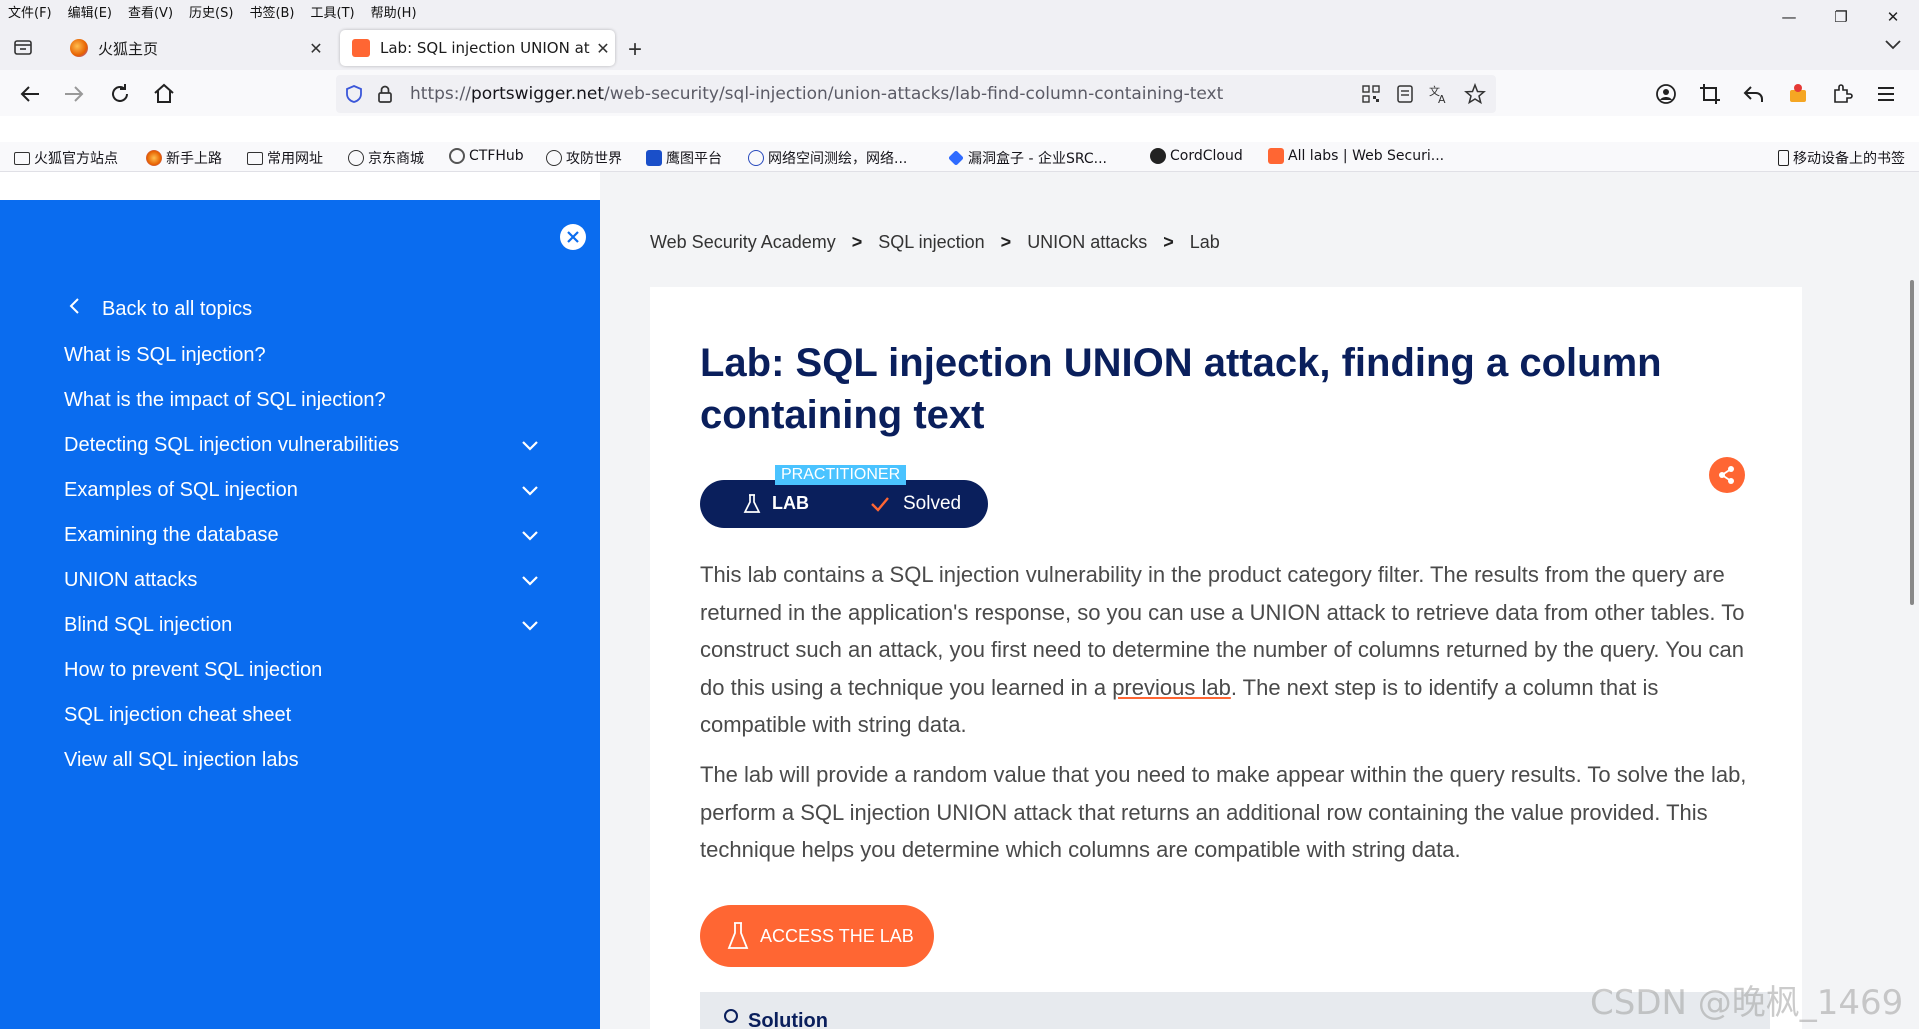 The width and height of the screenshot is (1919, 1029). What do you see at coordinates (148, 625) in the screenshot?
I see `sidebar-item-blind: Blind SQL injection` at bounding box center [148, 625].